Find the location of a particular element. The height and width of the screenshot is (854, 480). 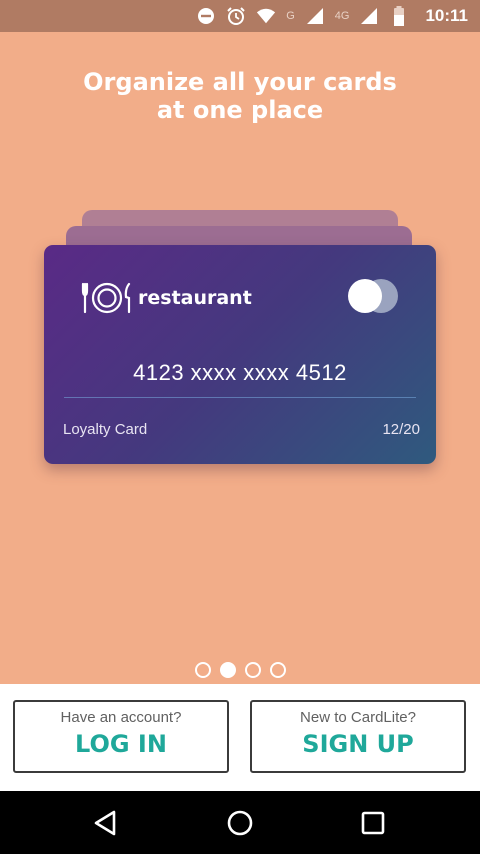

battery-icon is located at coordinates (399, 16).